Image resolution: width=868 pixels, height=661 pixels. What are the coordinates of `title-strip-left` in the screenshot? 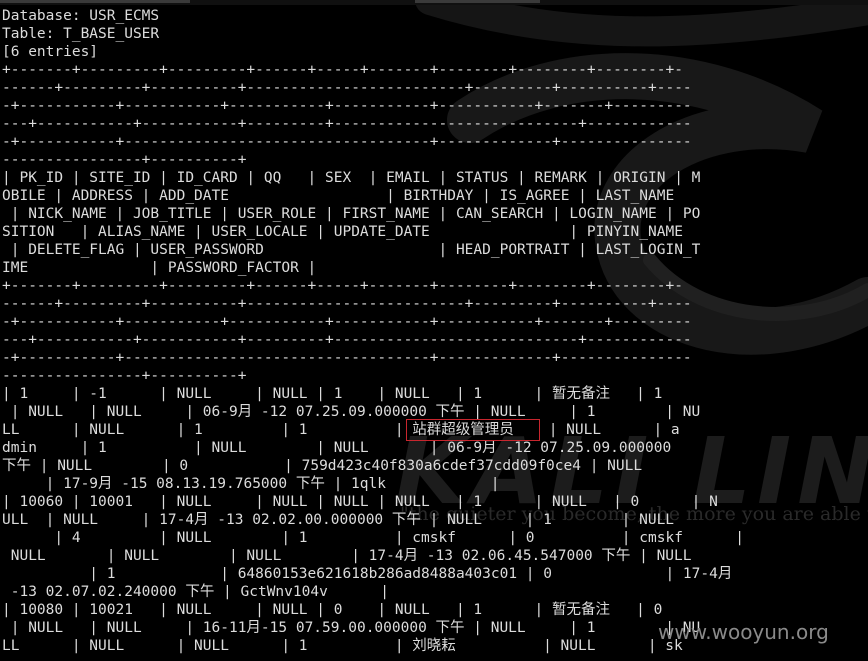 It's located at (95, 1).